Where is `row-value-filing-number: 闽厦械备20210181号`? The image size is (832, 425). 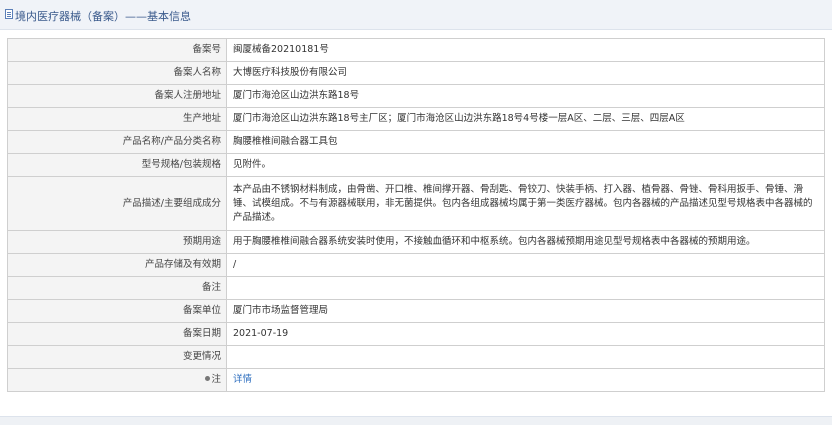 row-value-filing-number: 闽厦械备20210181号 is located at coordinates (525, 50).